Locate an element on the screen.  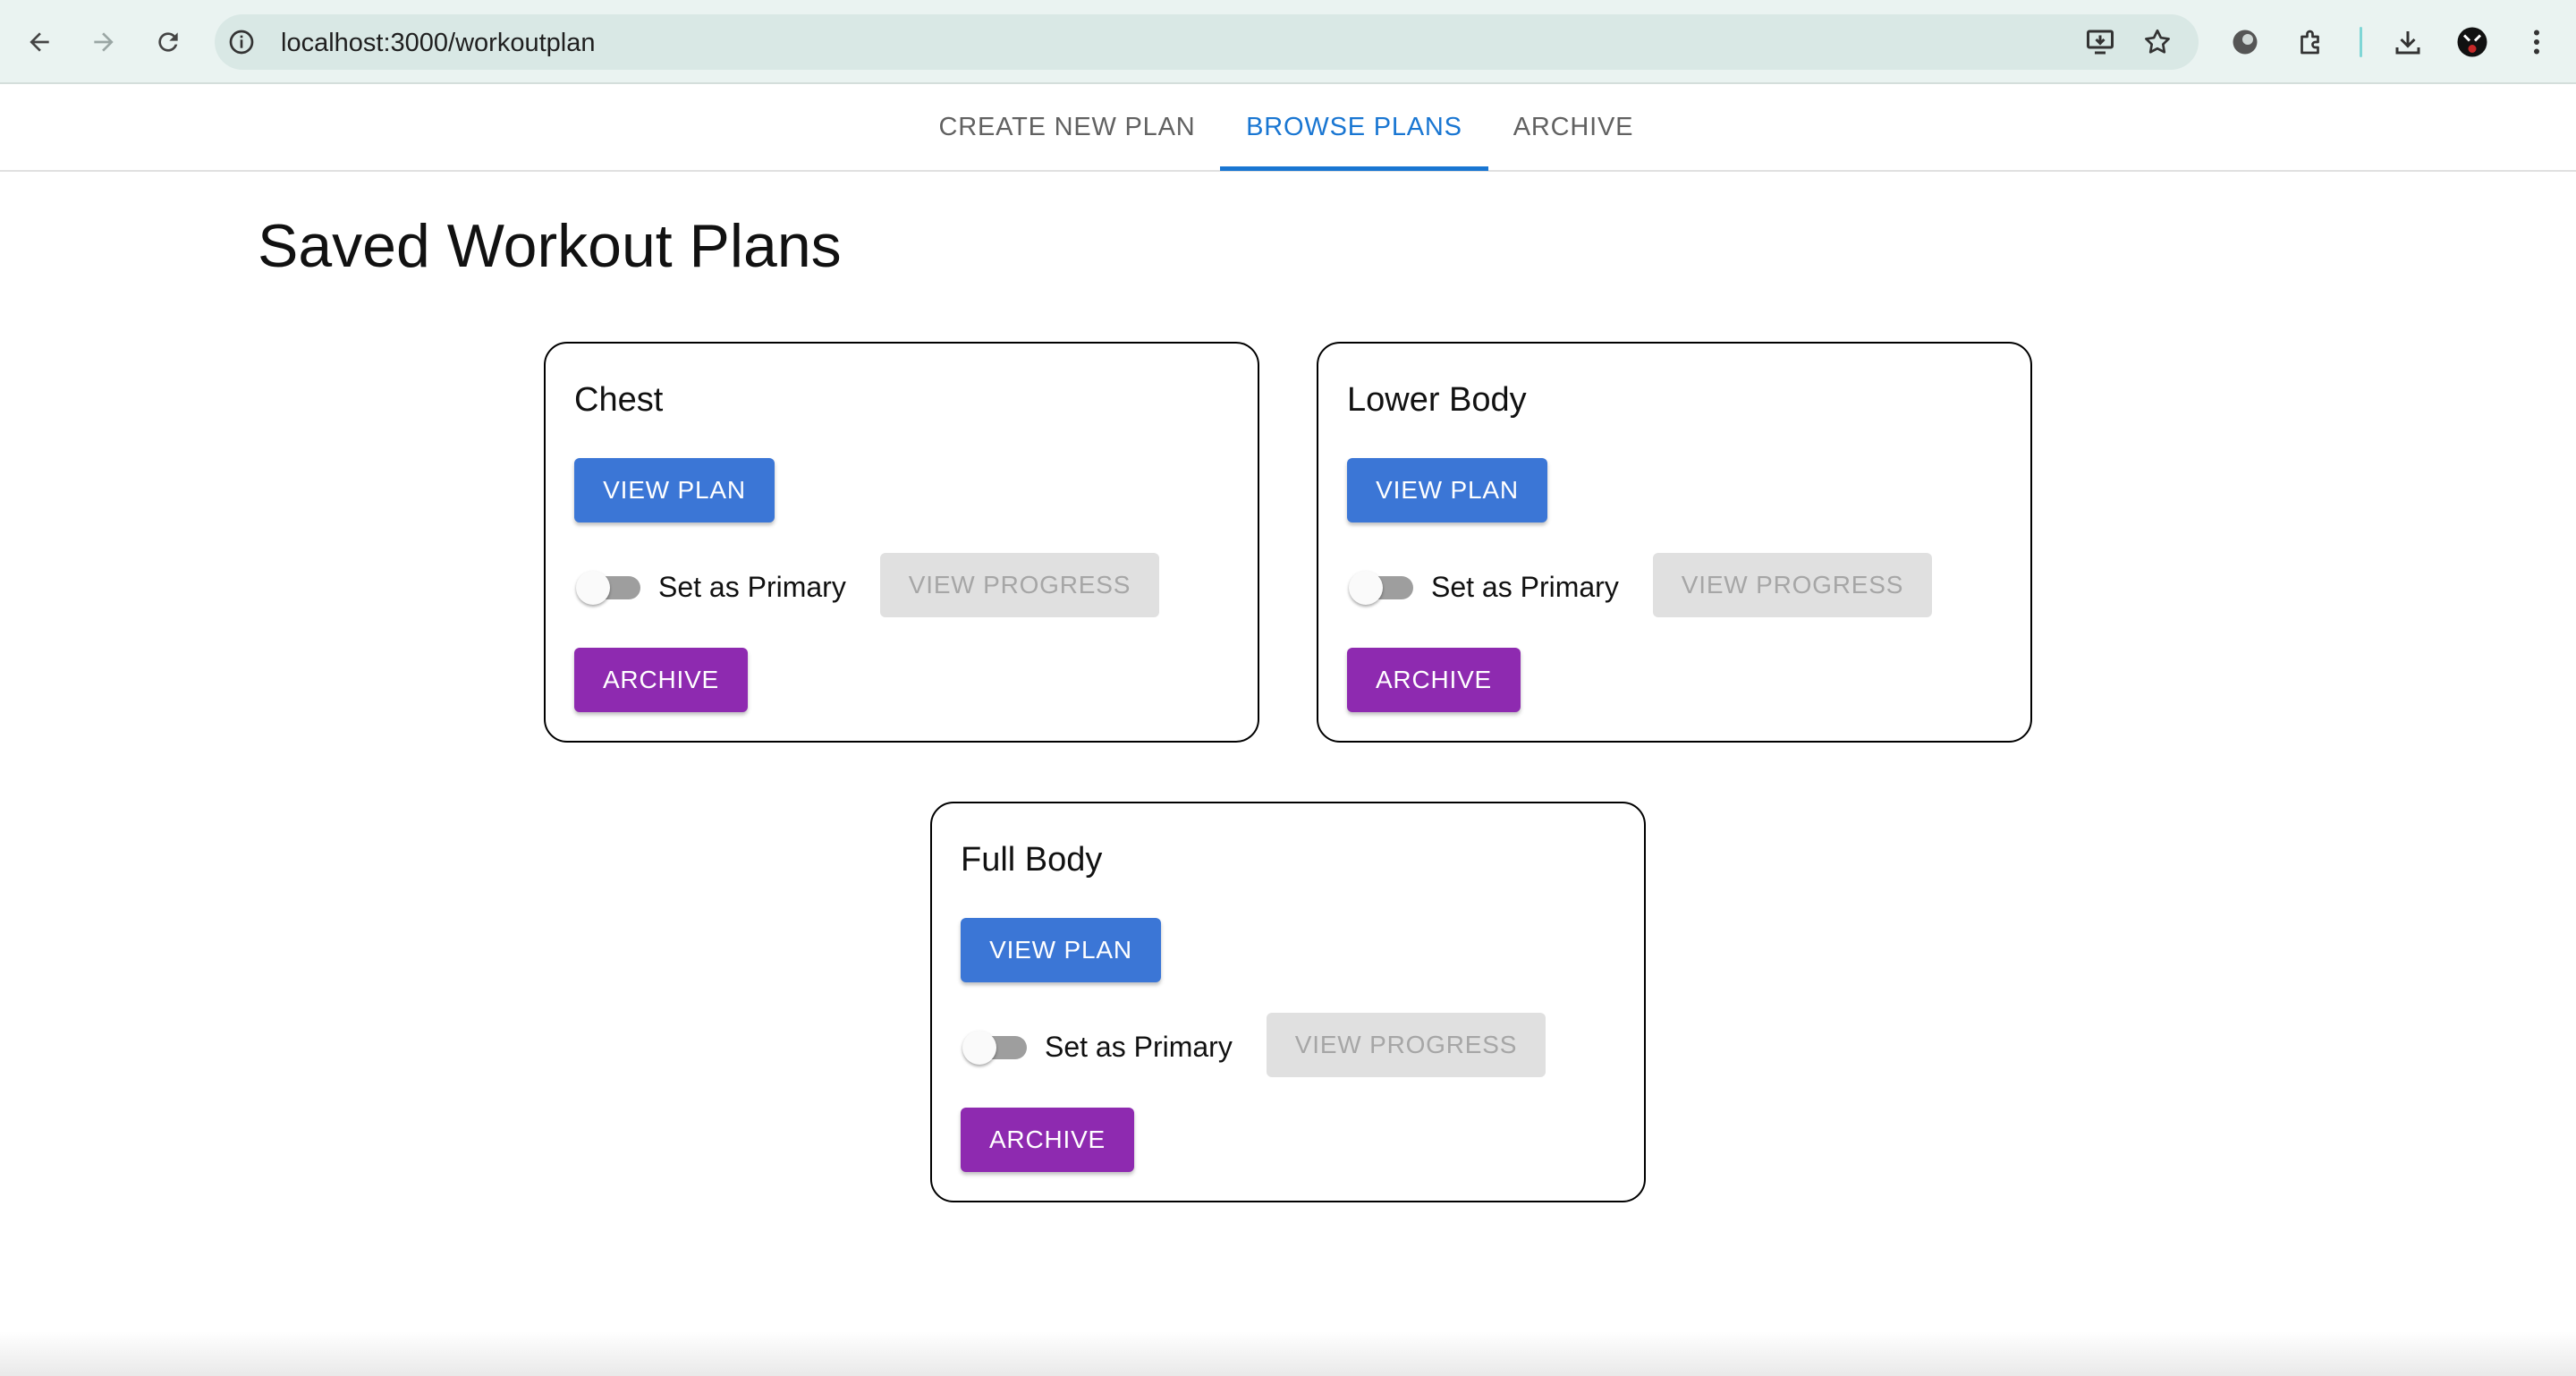
forward-arrow-icon is located at coordinates (103, 43).